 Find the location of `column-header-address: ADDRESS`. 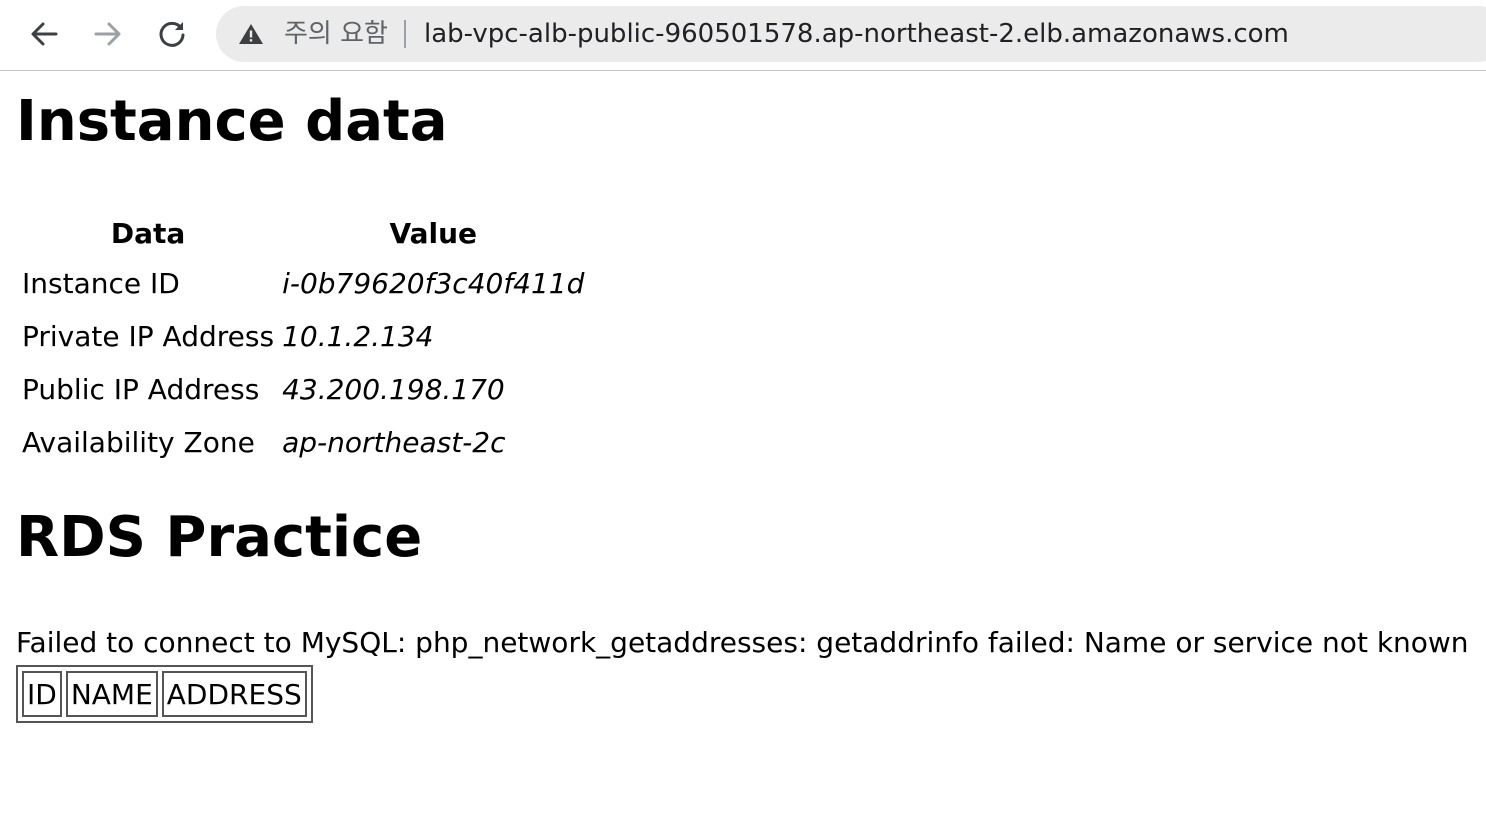

column-header-address: ADDRESS is located at coordinates (234, 694).